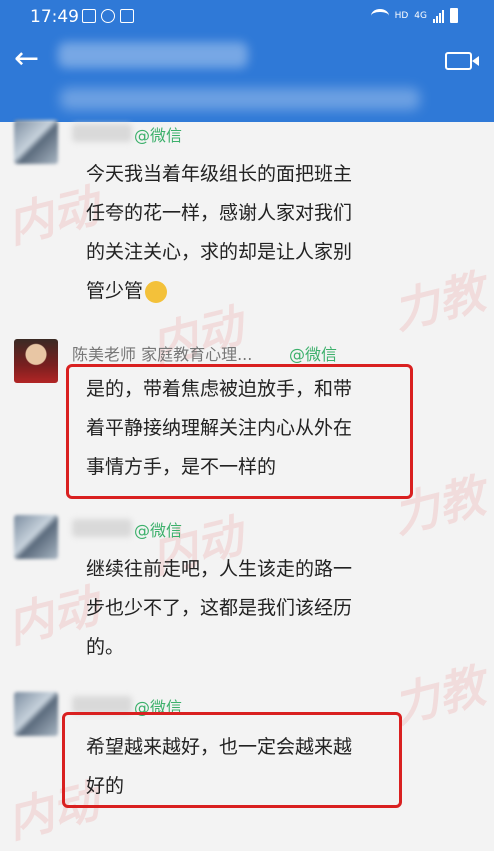 This screenshot has width=494, height=851. Describe the element at coordinates (454, 15) in the screenshot. I see `battery-icon` at that location.